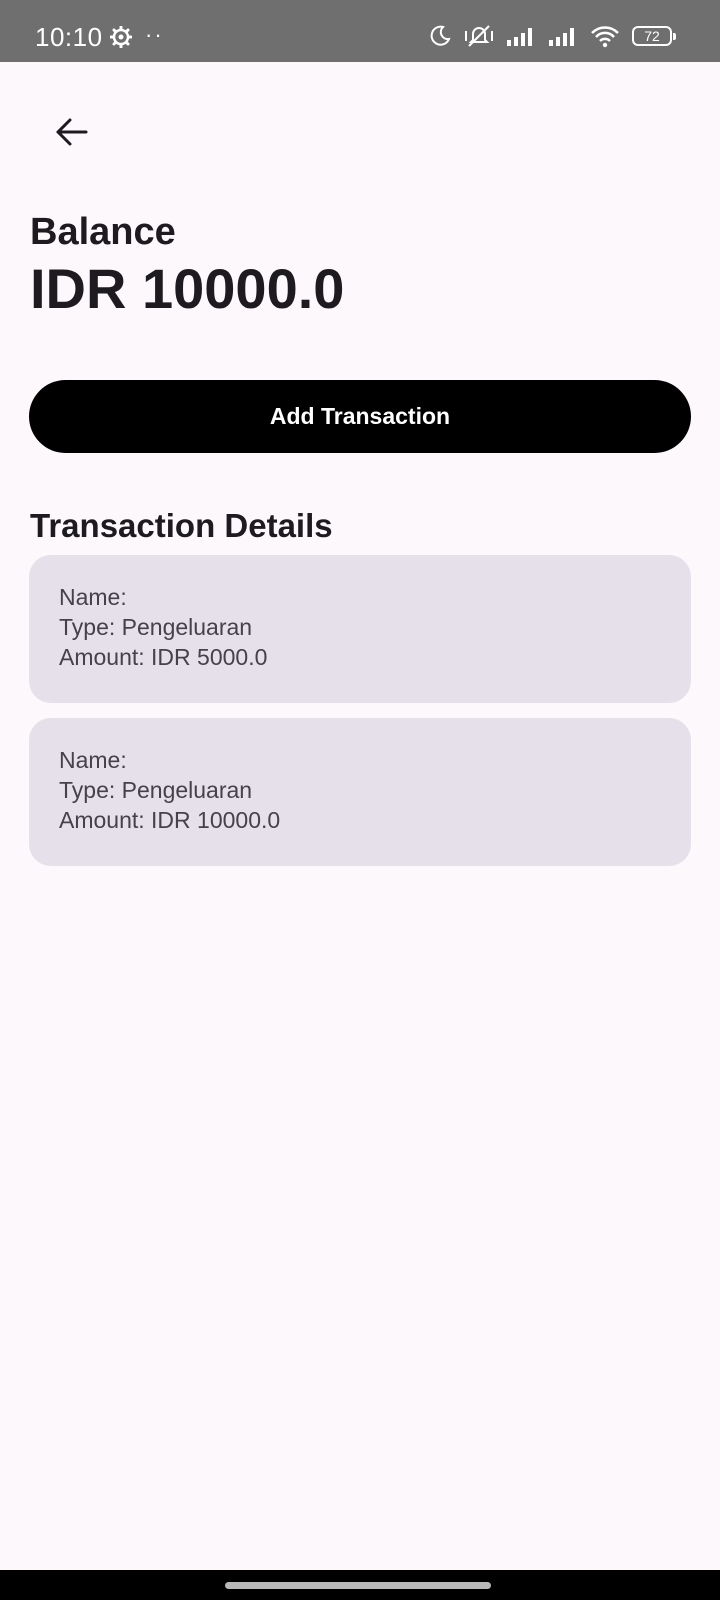 This screenshot has width=720, height=1600. Describe the element at coordinates (360, 416) in the screenshot. I see `add-transaction-button: Add Transaction` at that location.